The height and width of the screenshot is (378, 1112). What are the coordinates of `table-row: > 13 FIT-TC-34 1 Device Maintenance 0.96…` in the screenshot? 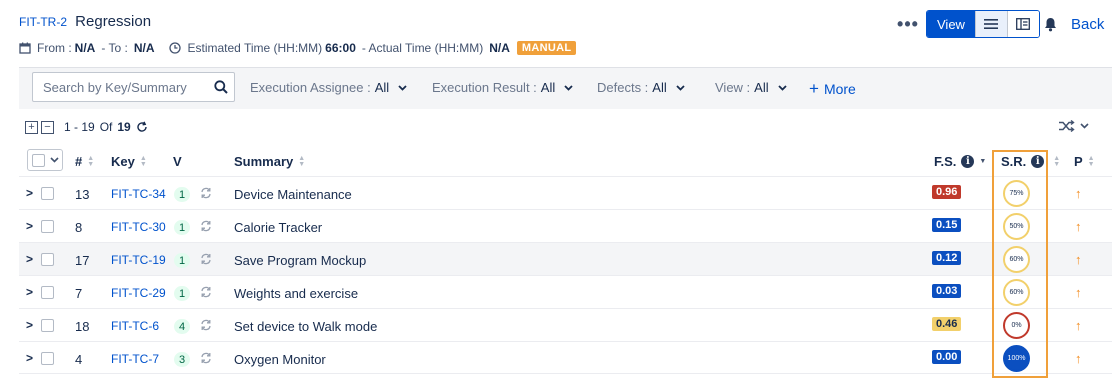 It's located at (565, 192).